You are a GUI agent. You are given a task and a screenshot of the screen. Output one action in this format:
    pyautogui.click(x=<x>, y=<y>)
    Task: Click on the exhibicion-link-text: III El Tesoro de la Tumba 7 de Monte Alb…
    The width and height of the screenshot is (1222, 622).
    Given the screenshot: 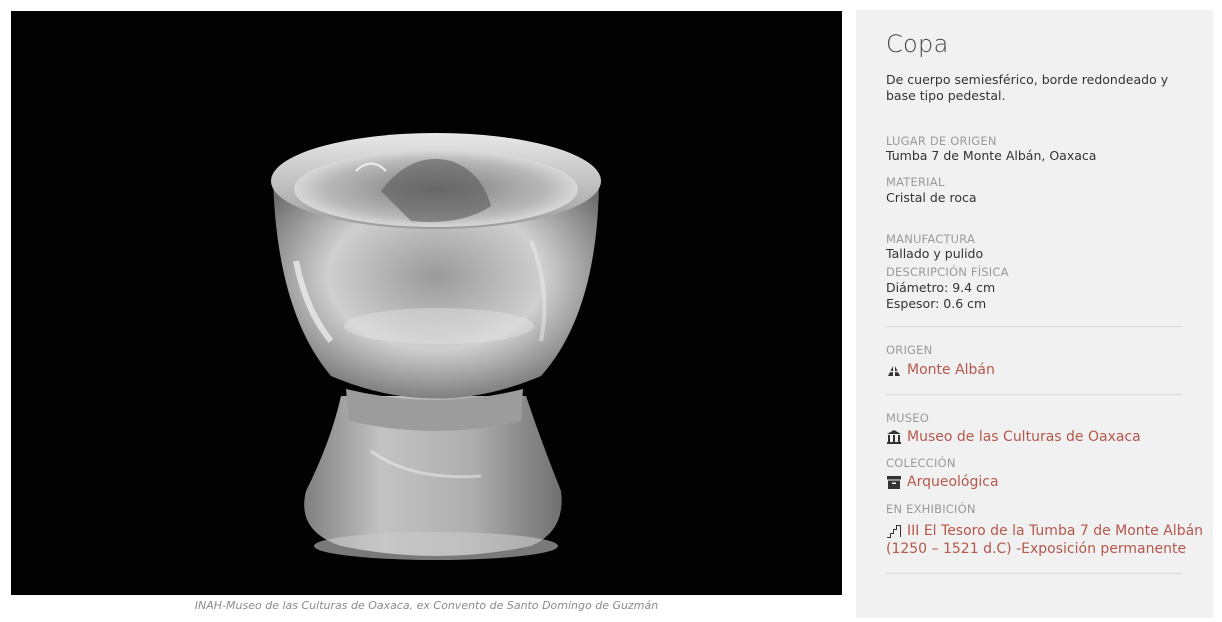 What is the action you would take?
    pyautogui.click(x=1055, y=531)
    